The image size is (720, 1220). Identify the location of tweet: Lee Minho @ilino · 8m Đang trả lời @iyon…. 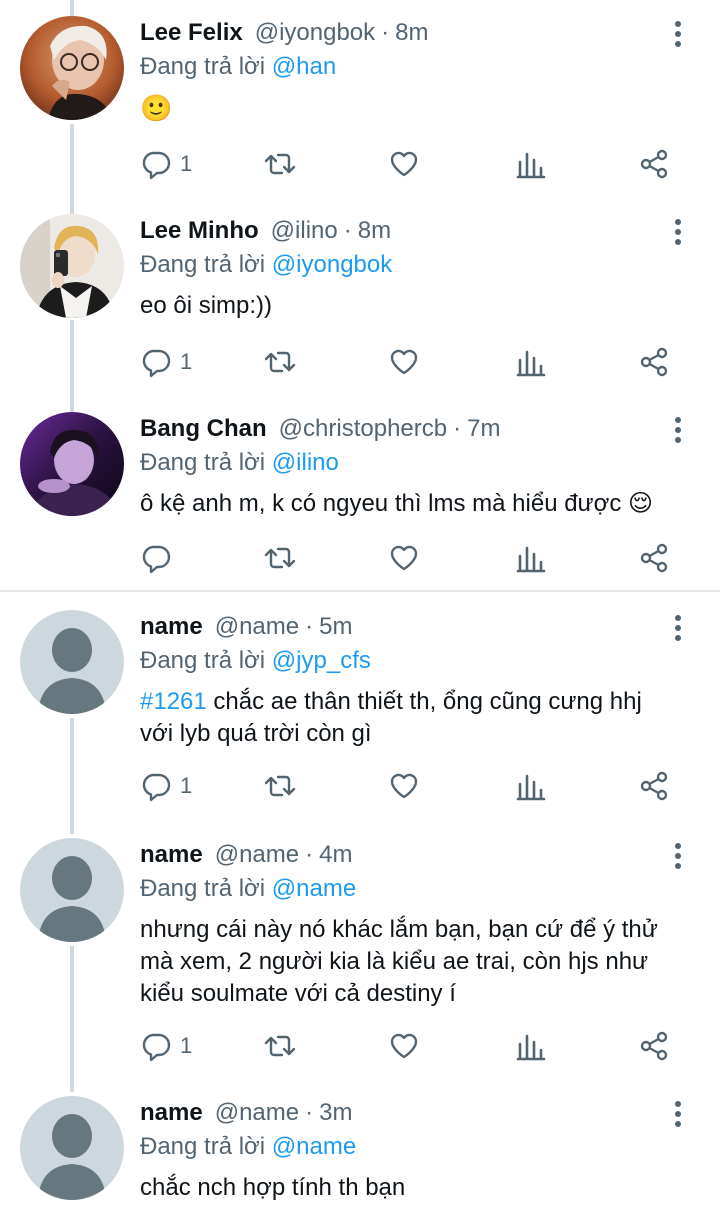
(360, 304).